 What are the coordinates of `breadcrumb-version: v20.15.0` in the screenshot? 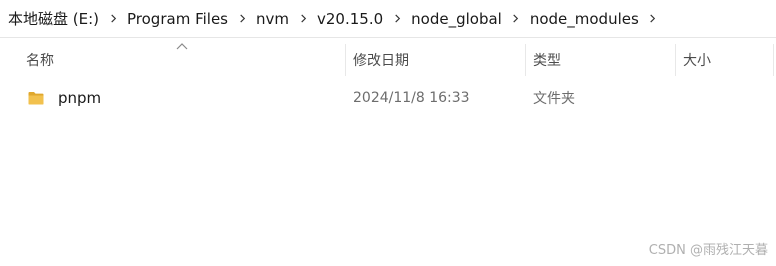 It's located at (350, 19).